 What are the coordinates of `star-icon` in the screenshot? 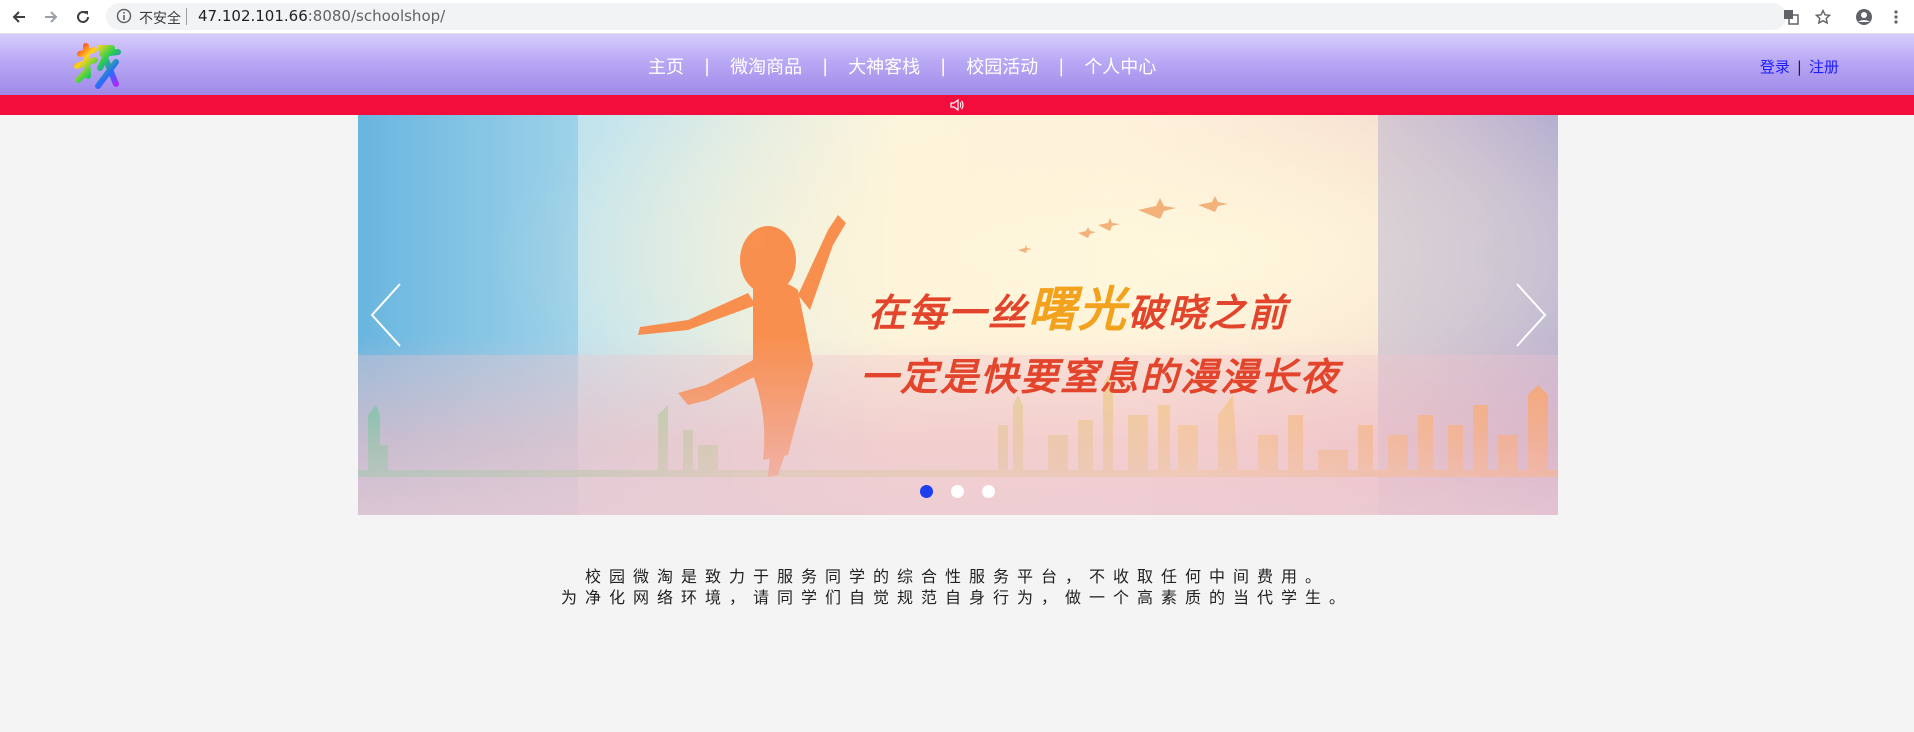 It's located at (1823, 17).